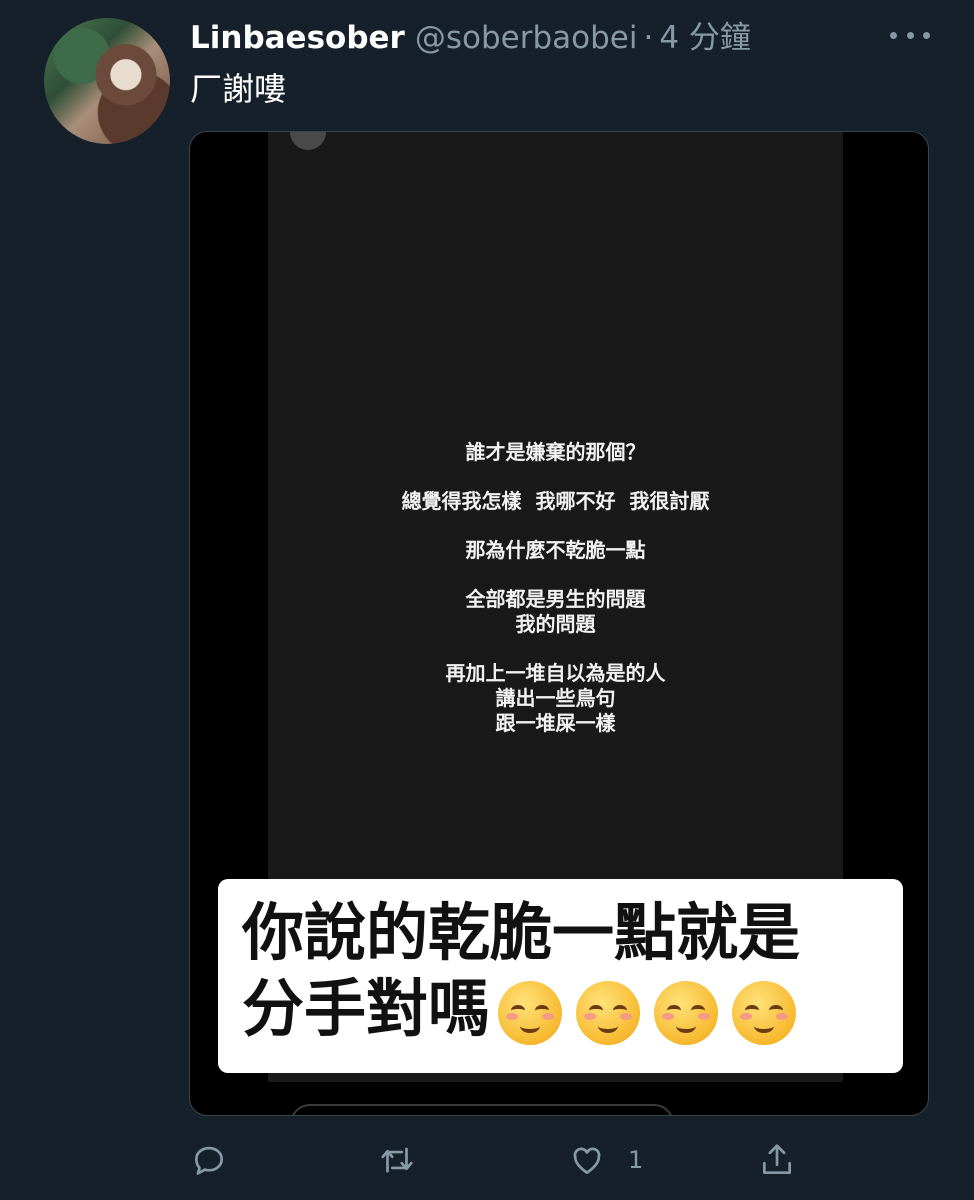 The height and width of the screenshot is (1200, 974). I want to click on story-line: 總覺得我怎樣 我哪不好 我很討厭, so click(555, 501).